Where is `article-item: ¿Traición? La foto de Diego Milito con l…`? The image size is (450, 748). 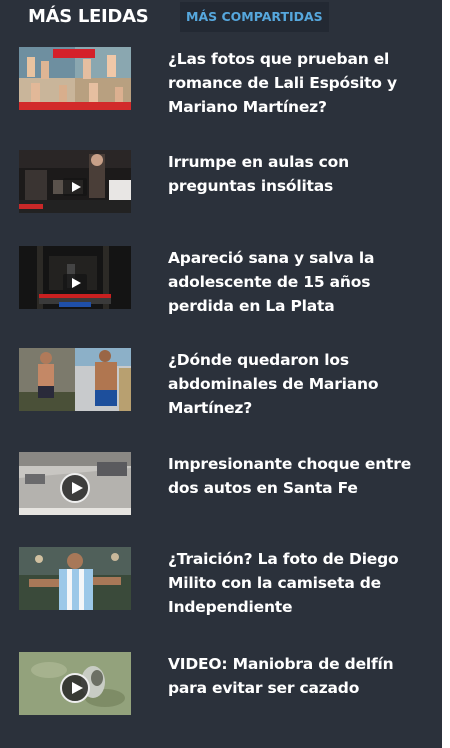
article-item: ¿Traición? La foto de Diego Milito con l… is located at coordinates (221, 587).